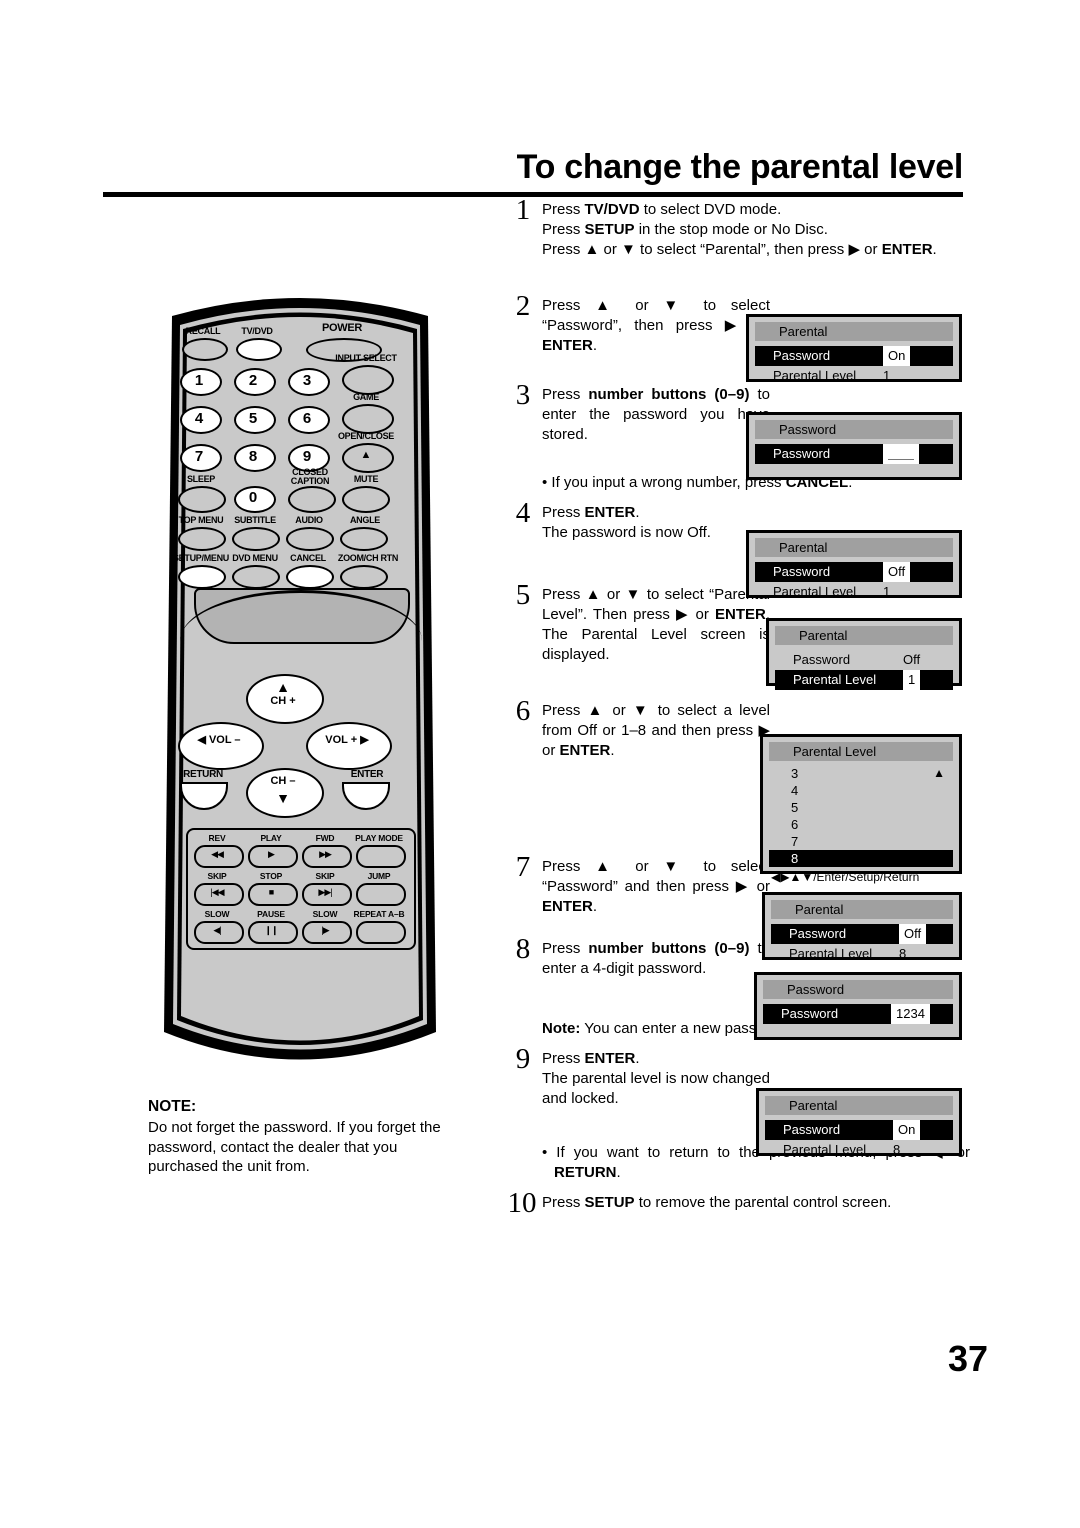 This screenshot has height=1528, width=1080. I want to click on remote-button-mute, so click(366, 499).